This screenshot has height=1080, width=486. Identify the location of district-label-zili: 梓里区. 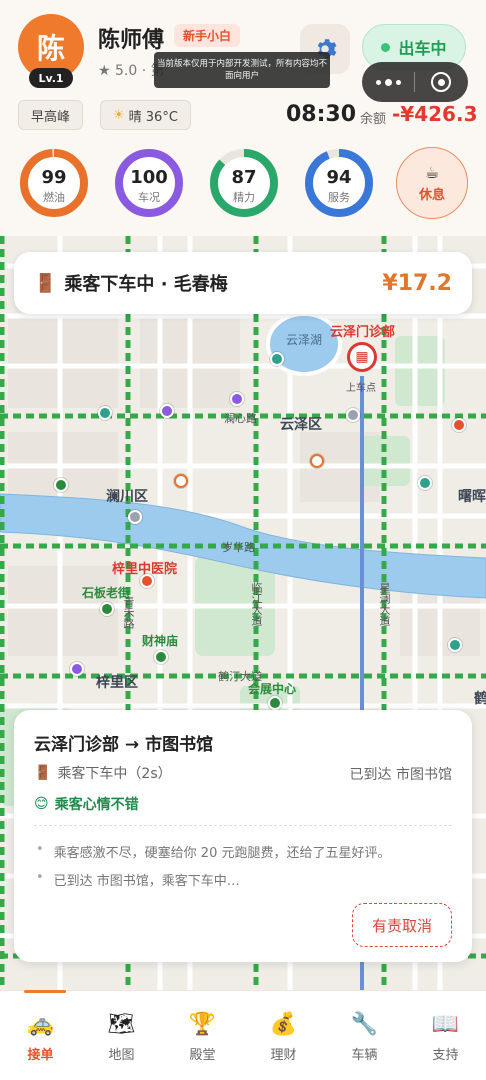
(117, 683).